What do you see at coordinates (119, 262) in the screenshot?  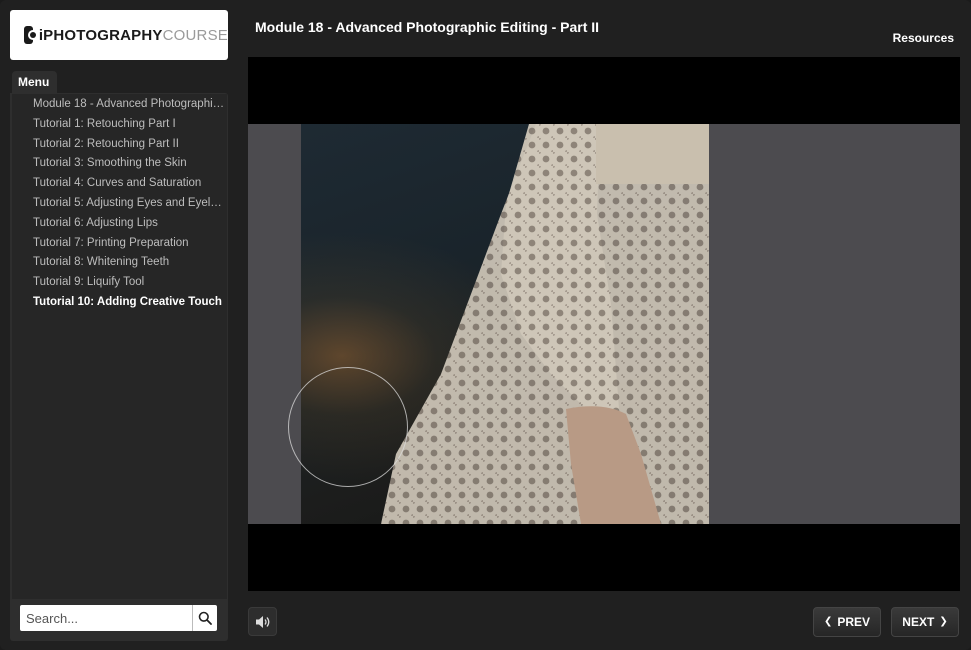 I see `menu-item: Tutorial 8: Whitening Teeth` at bounding box center [119, 262].